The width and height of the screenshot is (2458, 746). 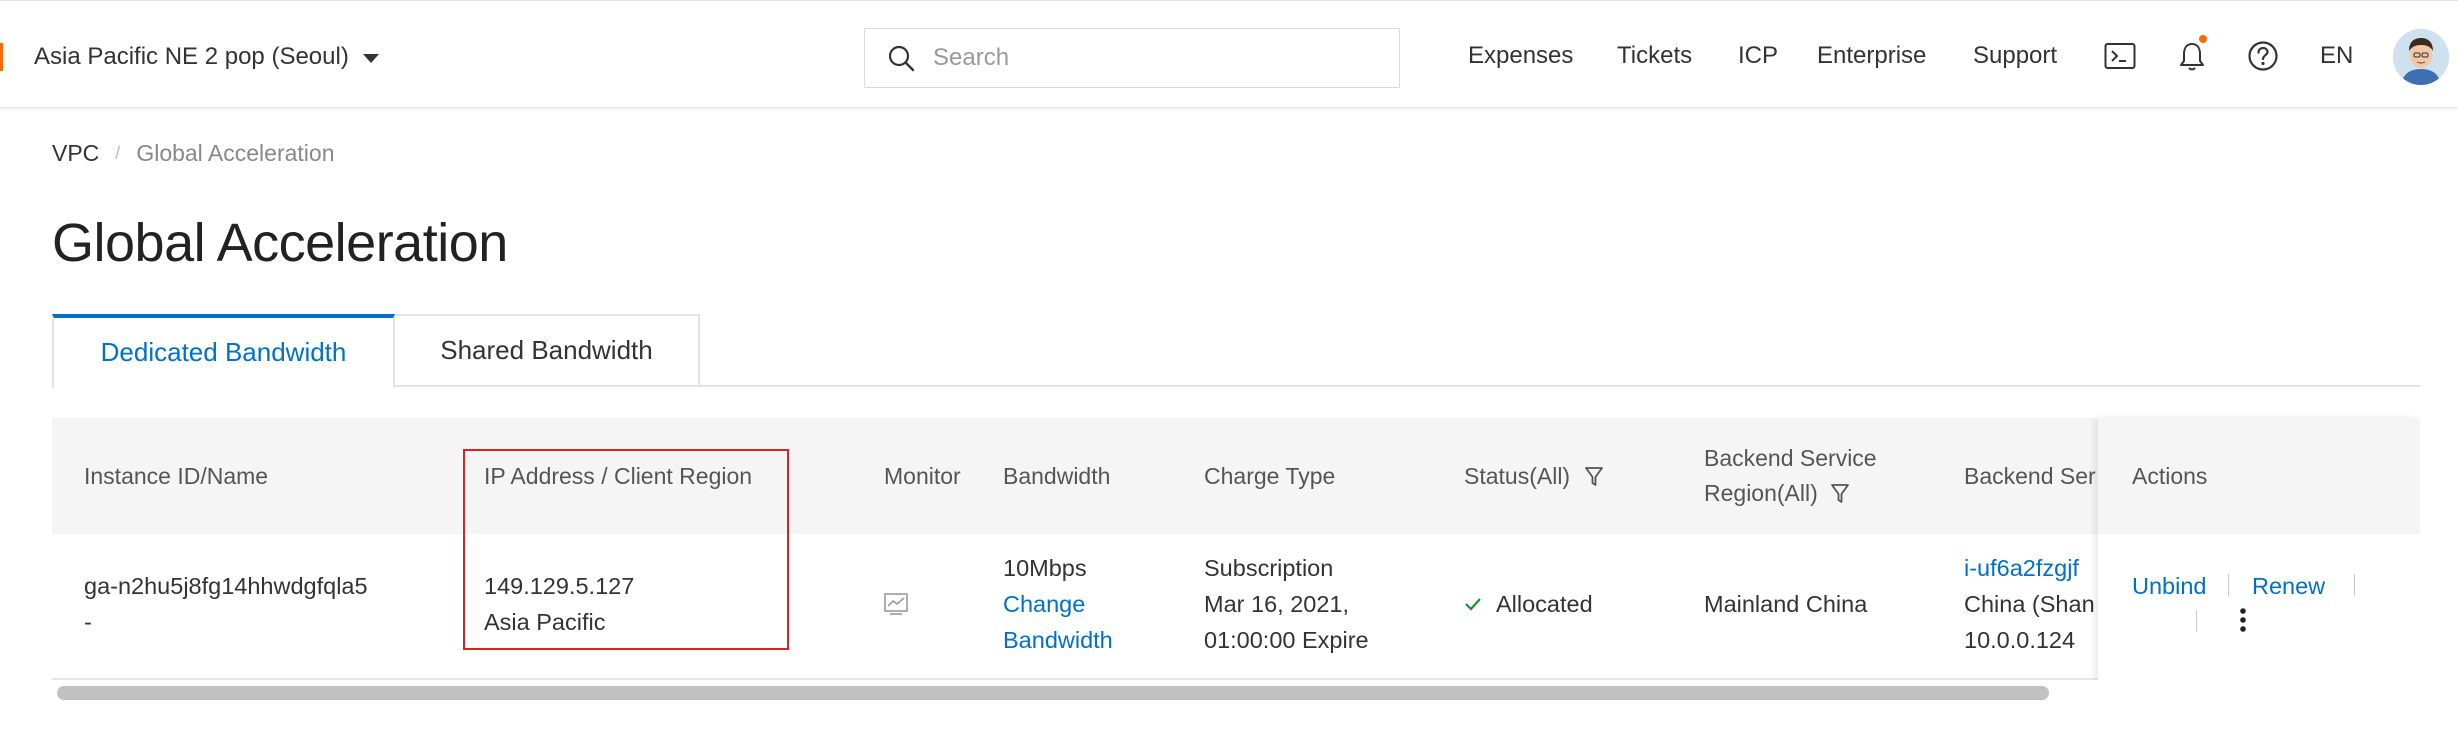 I want to click on backend-ip: 10.0.0.124, so click(x=2020, y=640).